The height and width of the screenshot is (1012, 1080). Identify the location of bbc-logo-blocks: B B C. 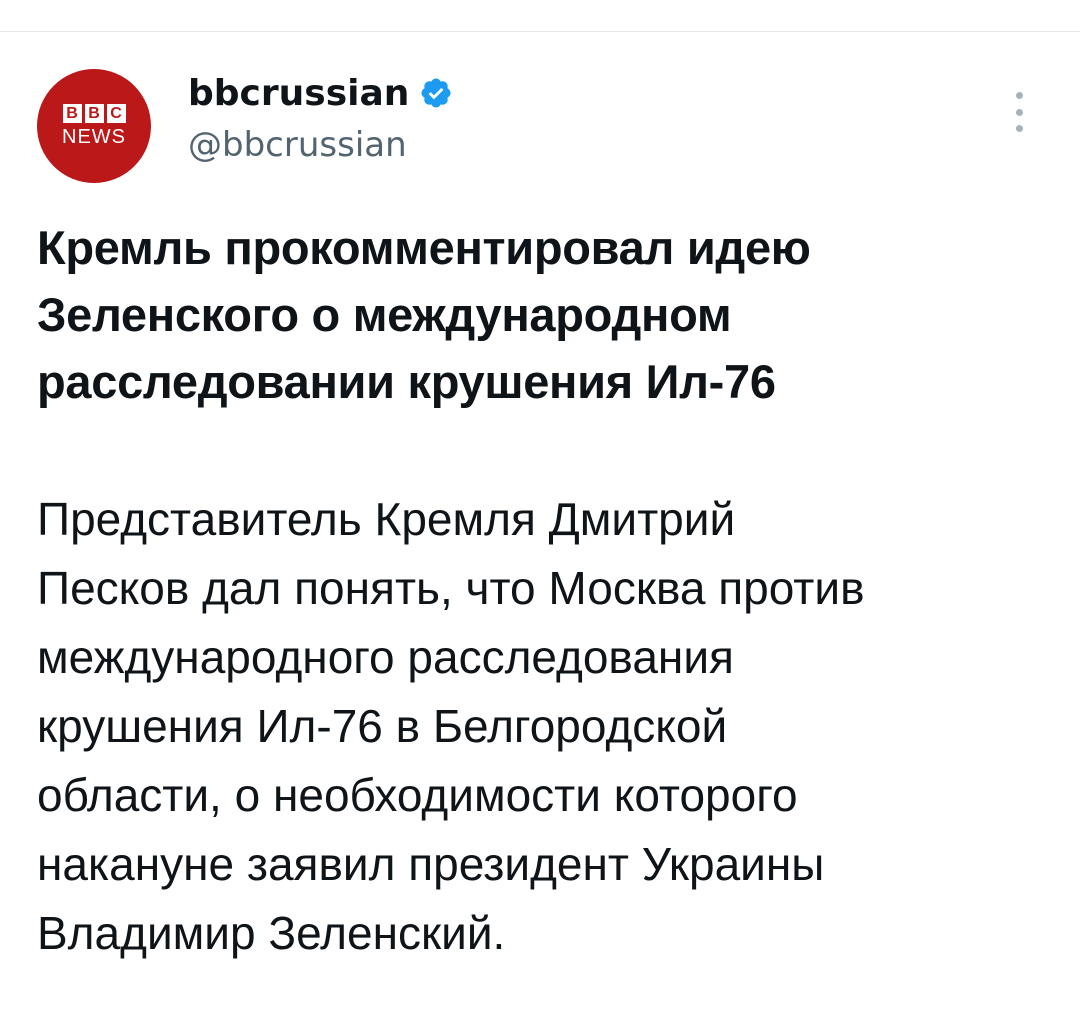
(94, 113).